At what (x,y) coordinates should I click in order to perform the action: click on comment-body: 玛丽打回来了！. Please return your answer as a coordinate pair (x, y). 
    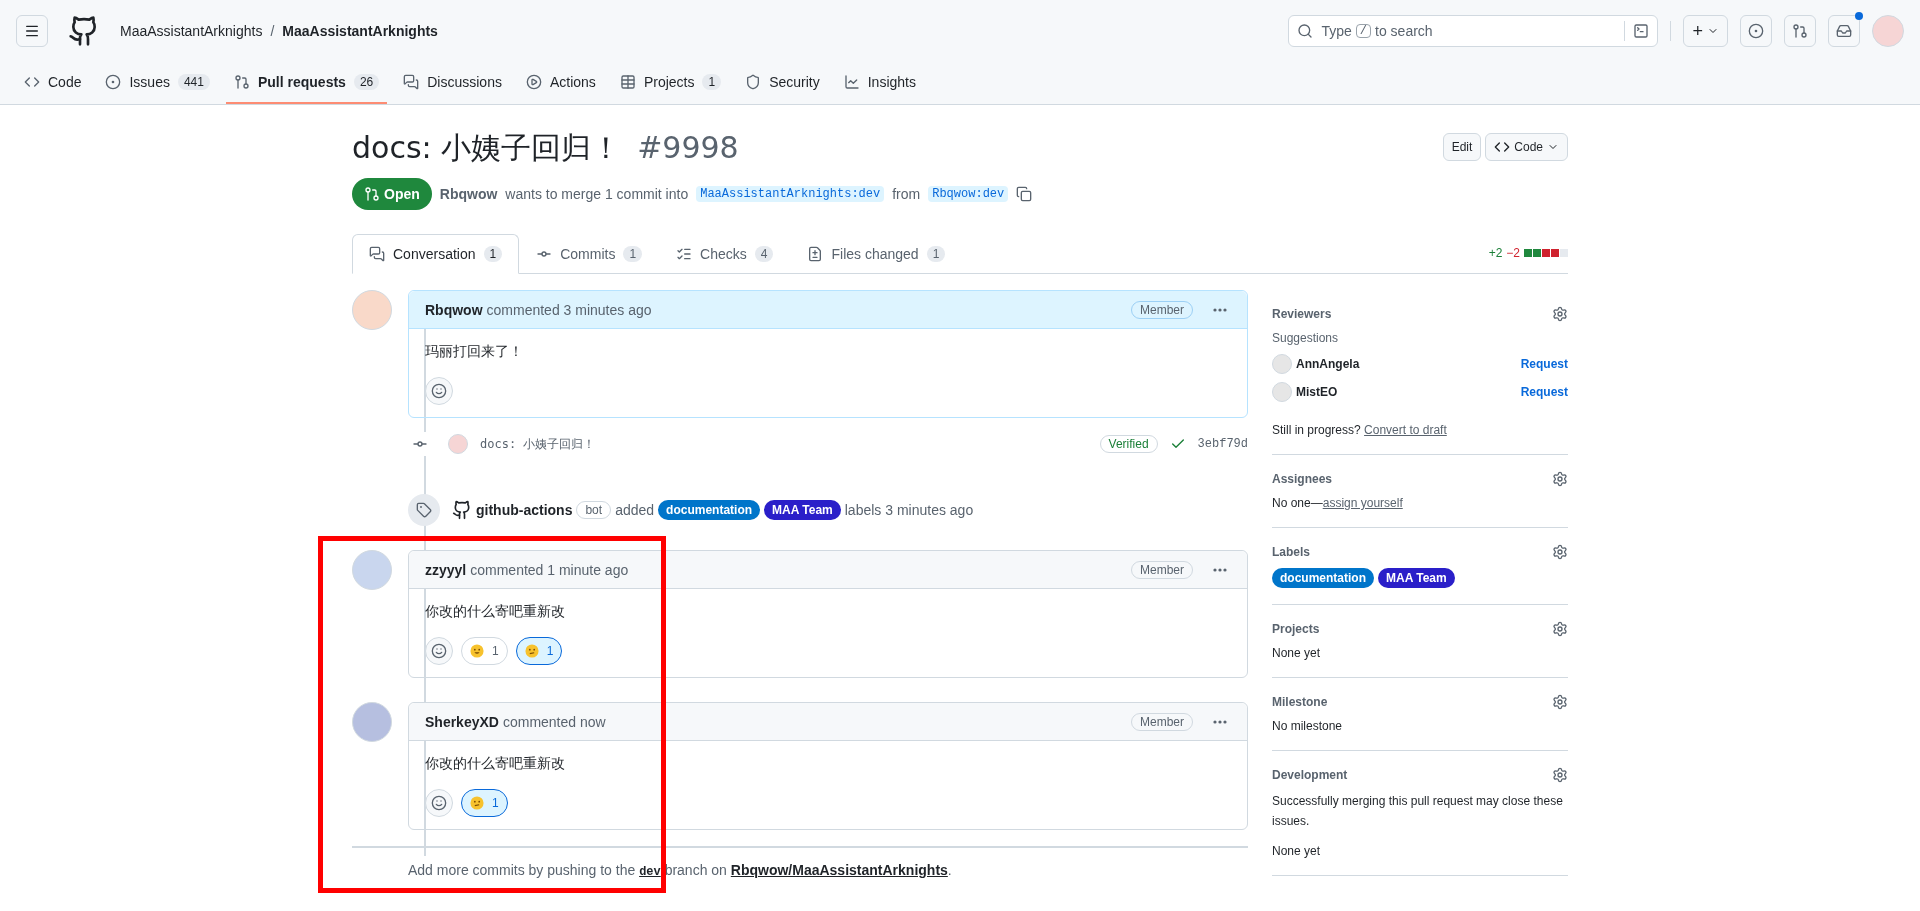
    Looking at the image, I should click on (474, 351).